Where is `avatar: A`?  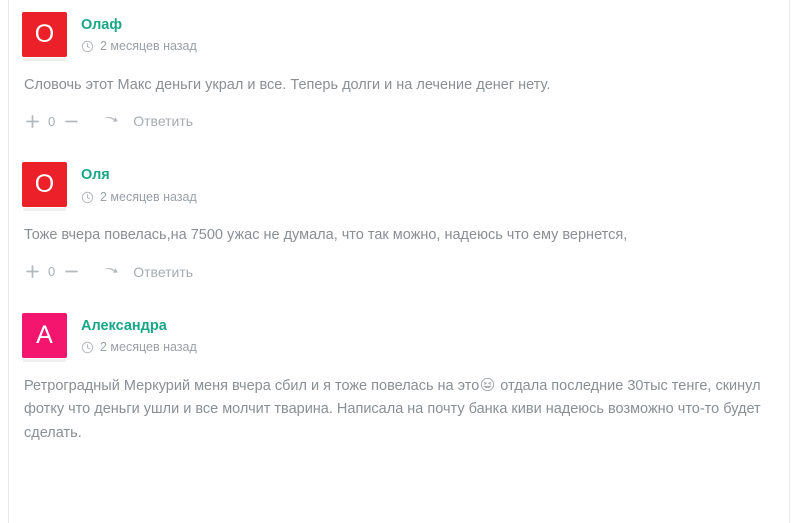 avatar: A is located at coordinates (44, 335).